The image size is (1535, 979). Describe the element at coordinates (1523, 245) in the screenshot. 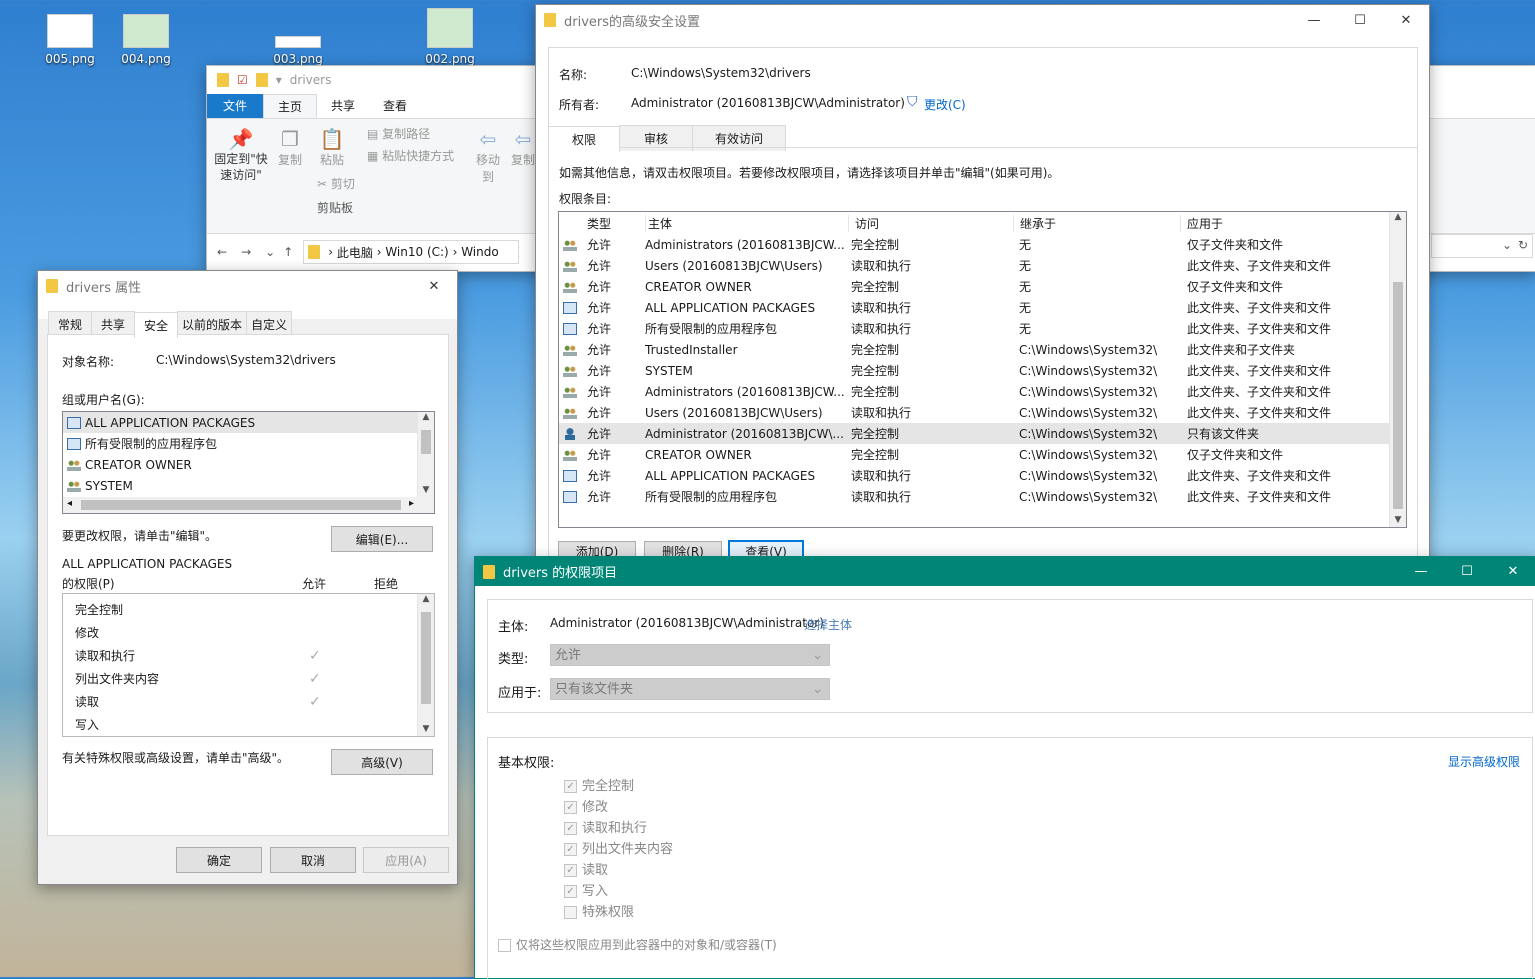

I see `refresh-icon: ↻` at that location.